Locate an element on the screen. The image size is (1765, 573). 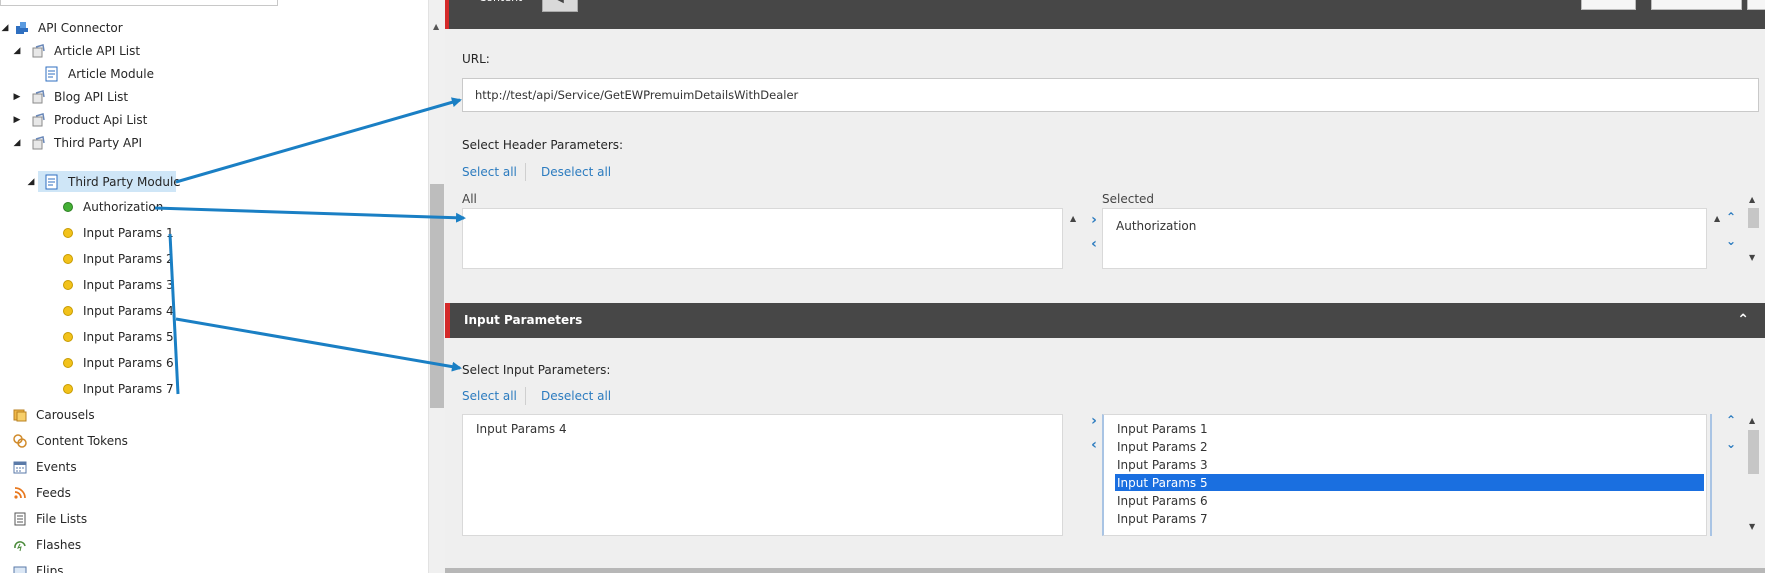
input-parameters-section-header: Input Parameters ⌃ is located at coordinates (1105, 320).